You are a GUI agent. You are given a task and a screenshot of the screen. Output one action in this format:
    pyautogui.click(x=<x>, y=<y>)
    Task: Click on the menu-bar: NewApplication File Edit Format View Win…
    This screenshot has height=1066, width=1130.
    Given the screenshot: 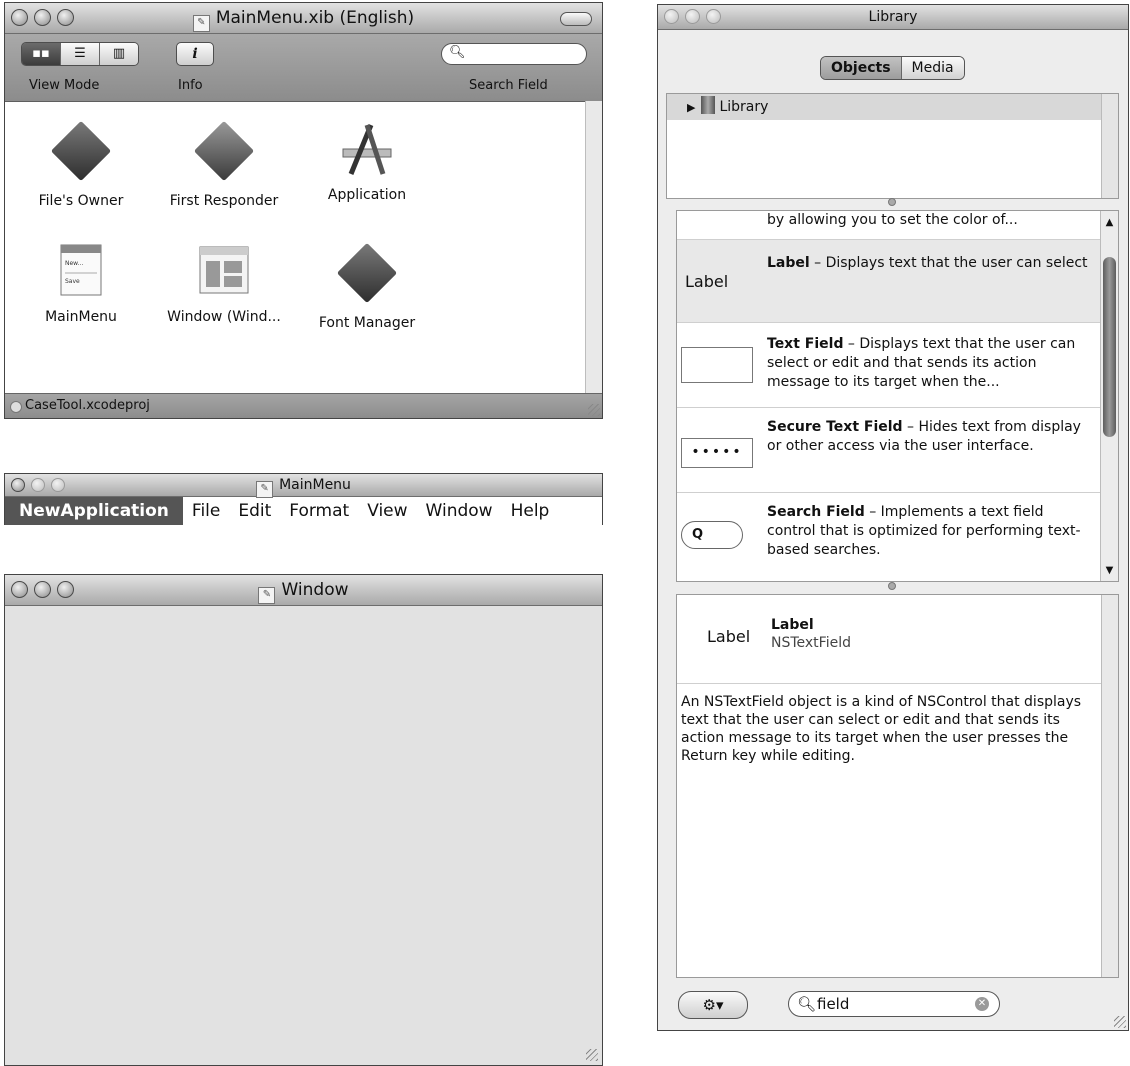 What is the action you would take?
    pyautogui.click(x=303, y=511)
    